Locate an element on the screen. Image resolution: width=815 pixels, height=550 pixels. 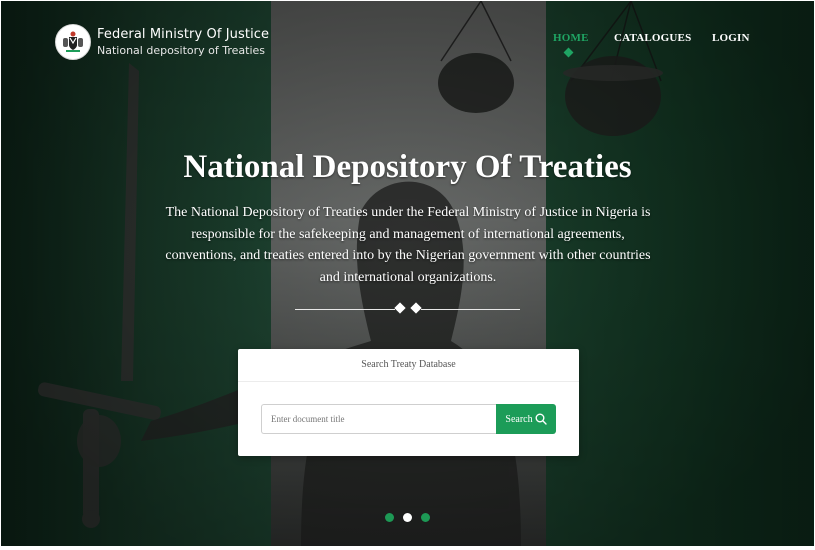
main-nav: HOME CATALOGUES LOGIN is located at coordinates (407, 47).